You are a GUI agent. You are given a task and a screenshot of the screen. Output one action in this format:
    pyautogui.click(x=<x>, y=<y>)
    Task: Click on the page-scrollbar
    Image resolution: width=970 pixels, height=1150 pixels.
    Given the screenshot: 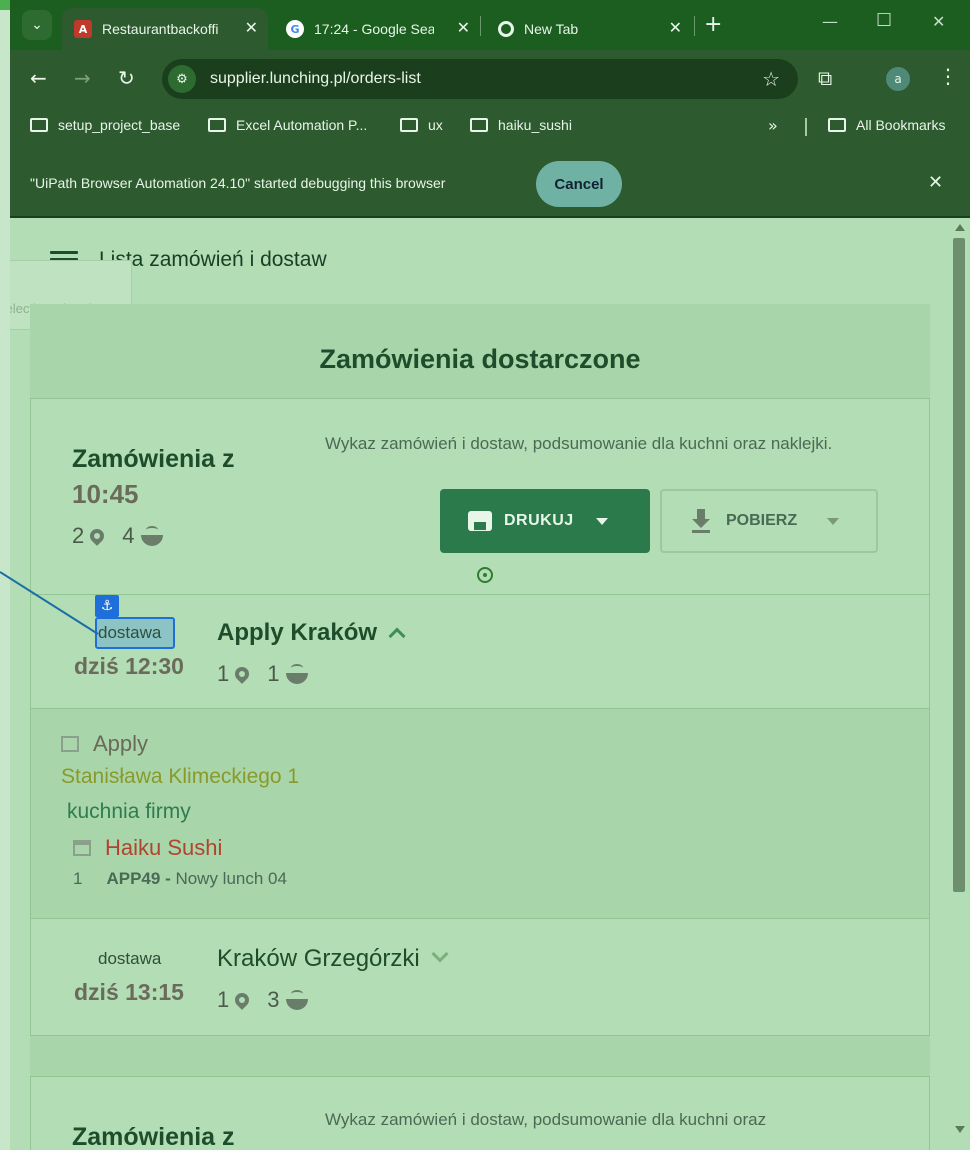 What is the action you would take?
    pyautogui.click(x=959, y=684)
    